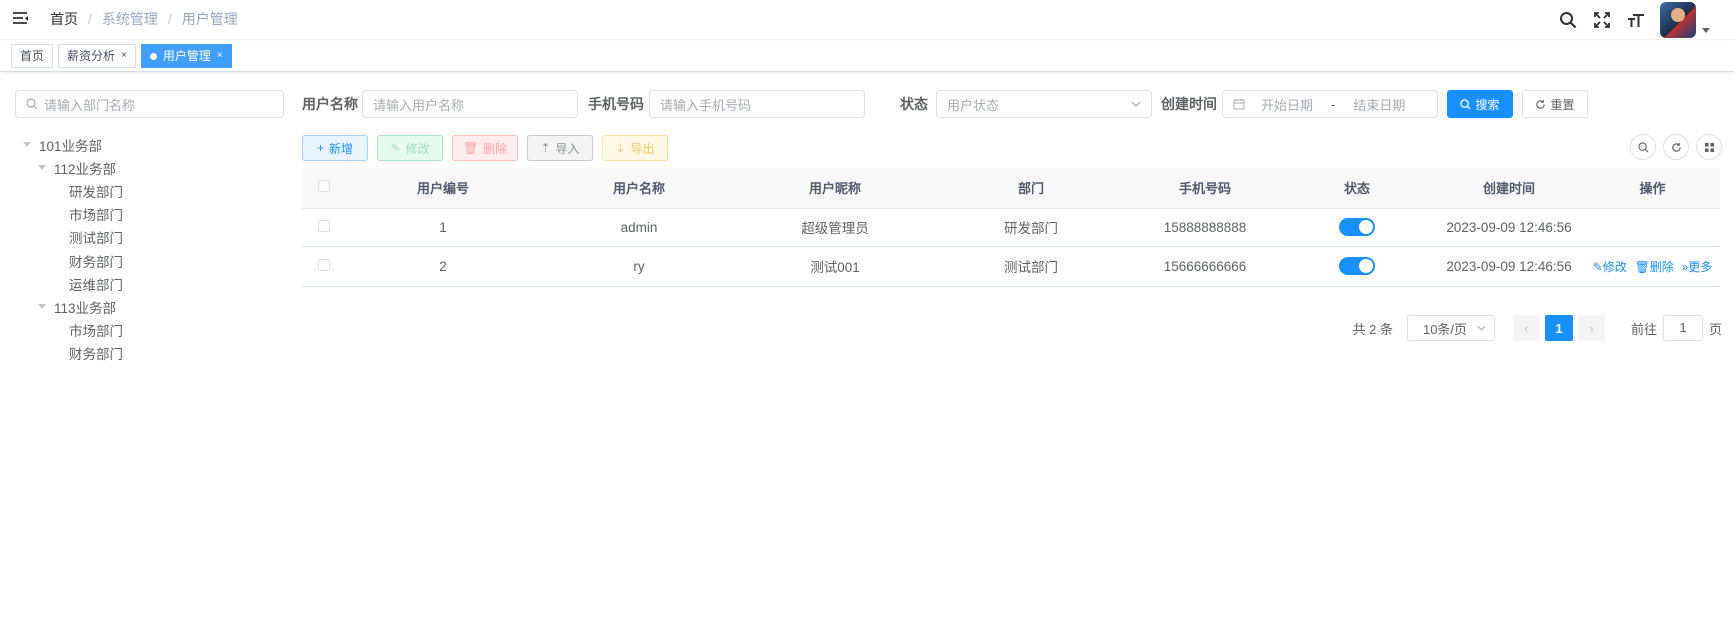  I want to click on row-delete-link: 🗑删除, so click(1654, 267).